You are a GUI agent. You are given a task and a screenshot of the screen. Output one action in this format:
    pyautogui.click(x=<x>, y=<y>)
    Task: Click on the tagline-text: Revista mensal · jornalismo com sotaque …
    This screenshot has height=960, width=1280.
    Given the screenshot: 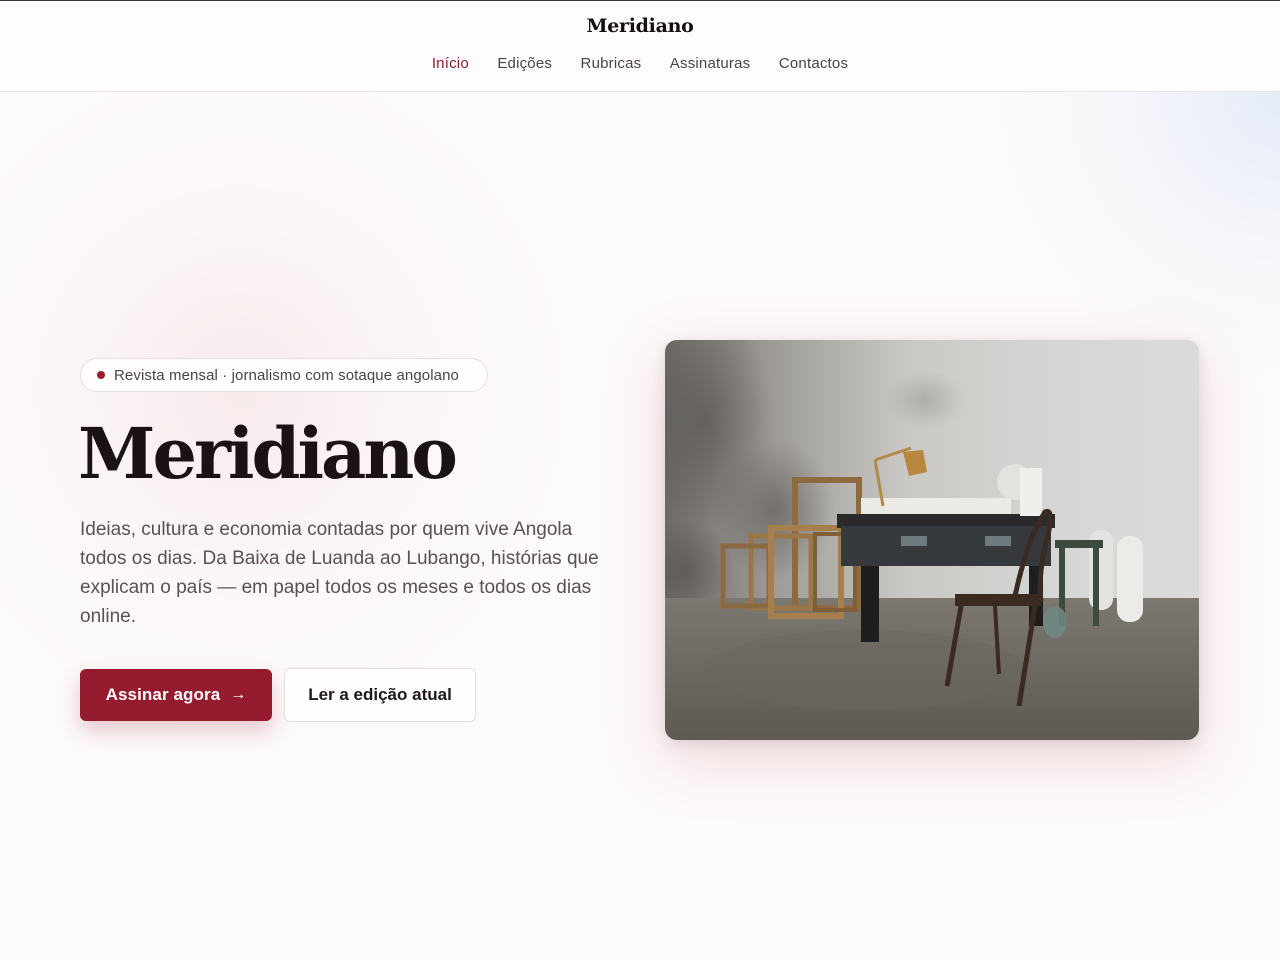 What is the action you would take?
    pyautogui.click(x=286, y=375)
    